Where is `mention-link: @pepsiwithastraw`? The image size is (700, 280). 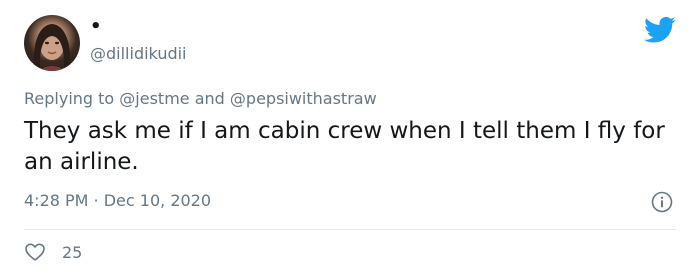 mention-link: @pepsiwithastraw is located at coordinates (303, 98).